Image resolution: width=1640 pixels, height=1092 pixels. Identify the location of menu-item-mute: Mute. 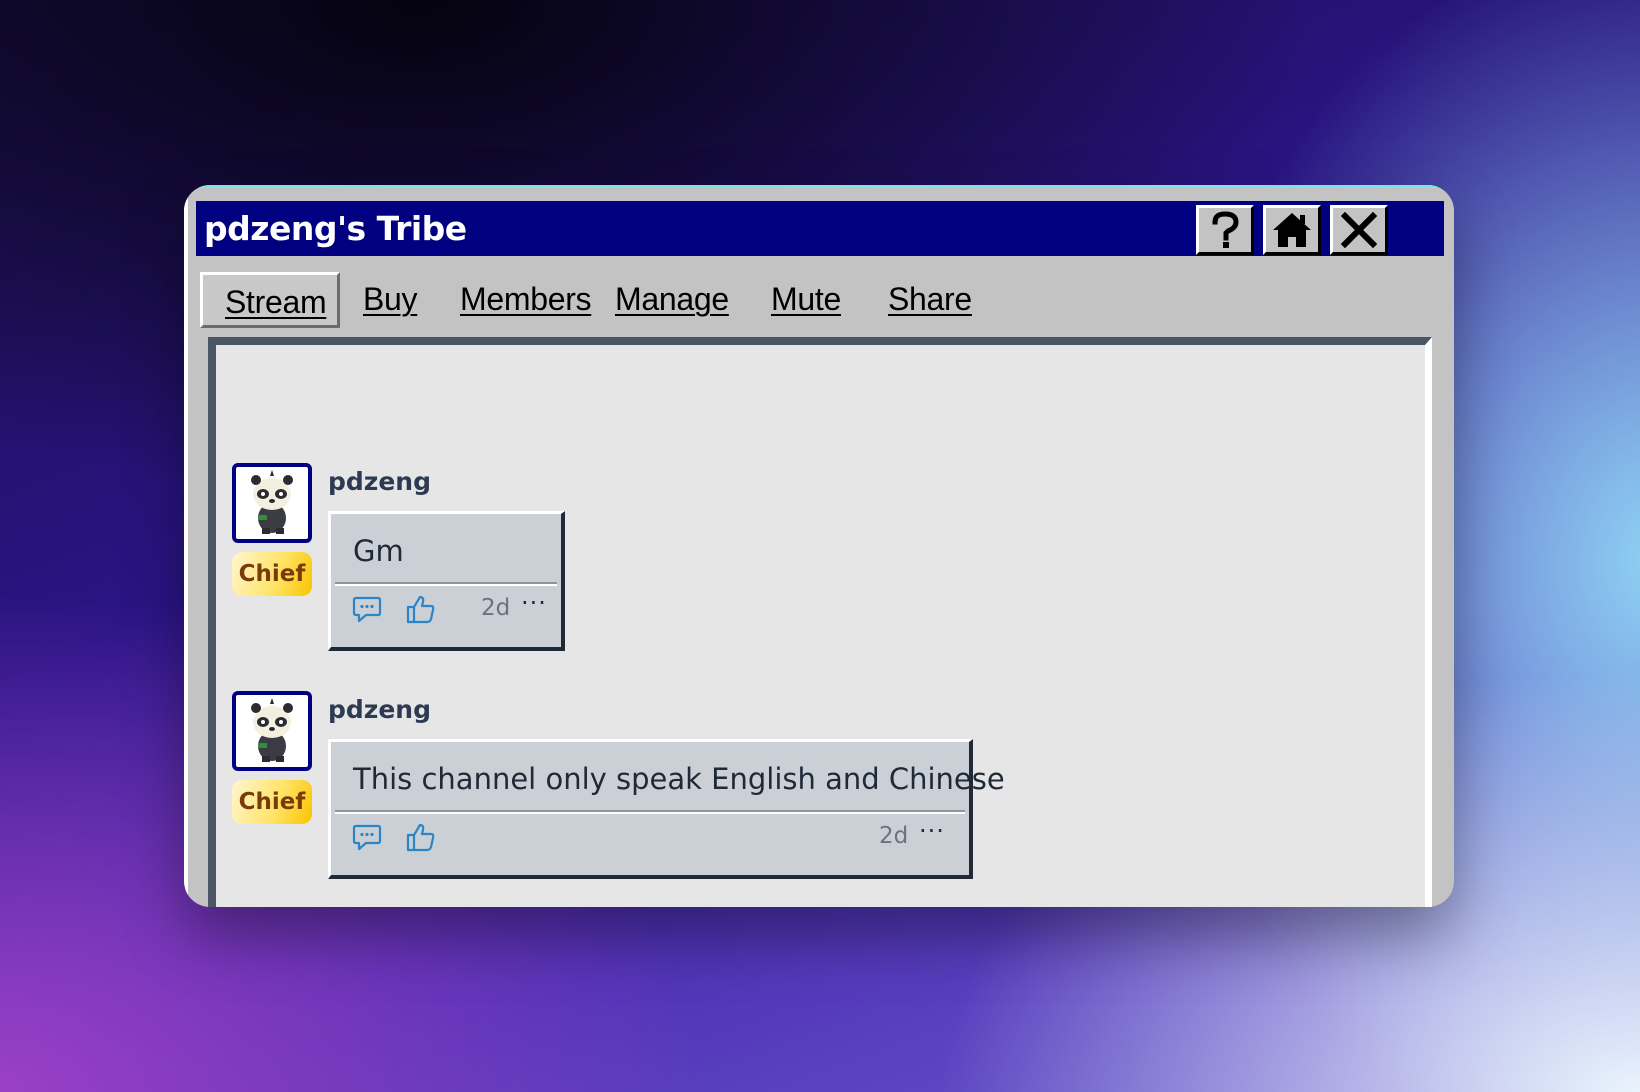
(806, 300).